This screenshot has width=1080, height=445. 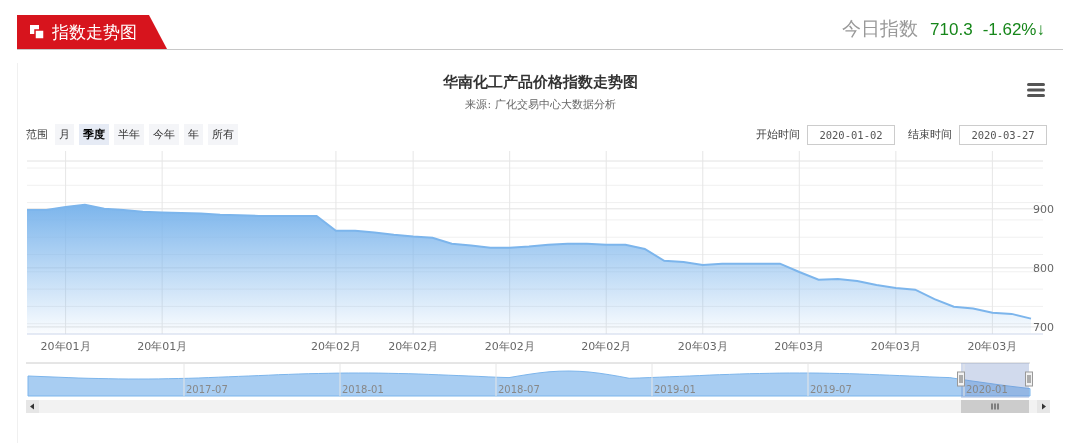 I want to click on scroll-left-button, so click(x=32, y=406).